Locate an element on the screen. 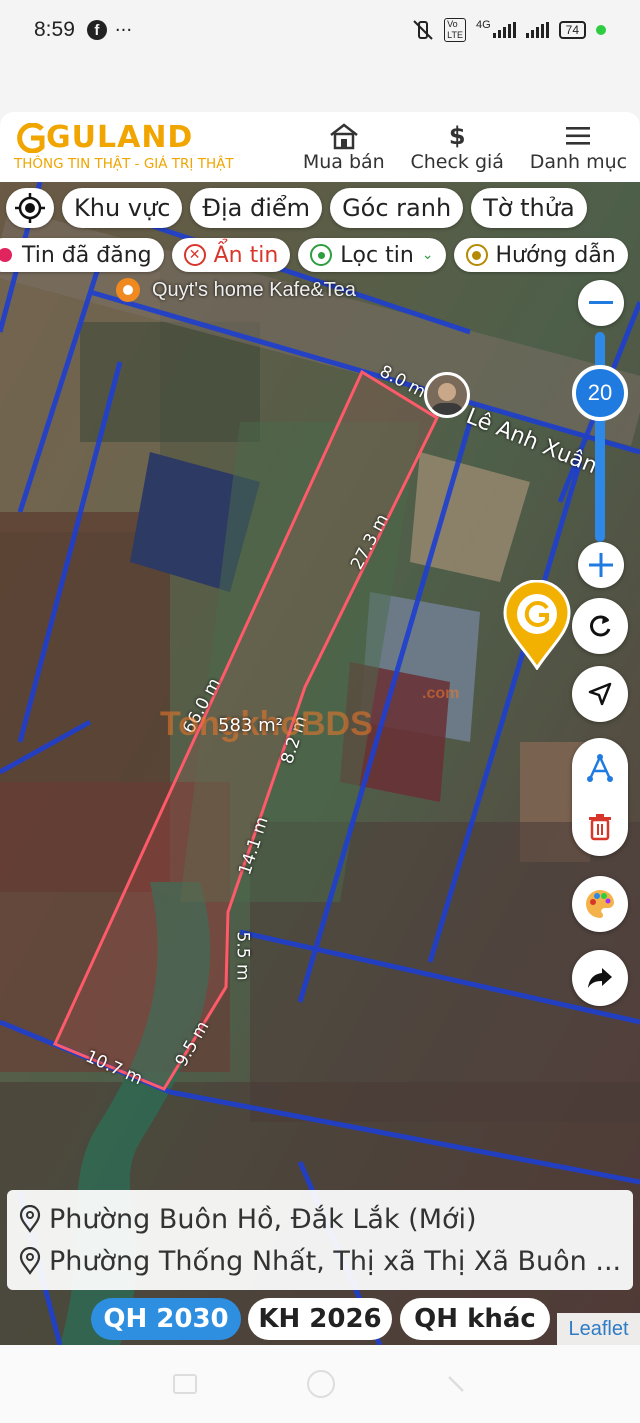  nav-mua-ban-label: Mua bán is located at coordinates (343, 162).